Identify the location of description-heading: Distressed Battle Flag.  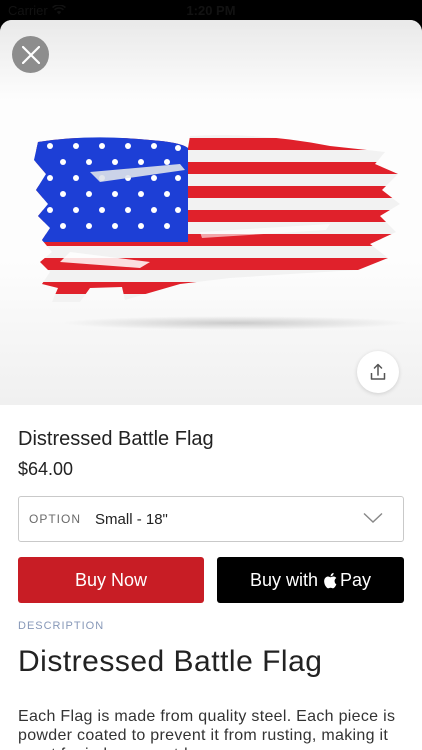
(170, 661).